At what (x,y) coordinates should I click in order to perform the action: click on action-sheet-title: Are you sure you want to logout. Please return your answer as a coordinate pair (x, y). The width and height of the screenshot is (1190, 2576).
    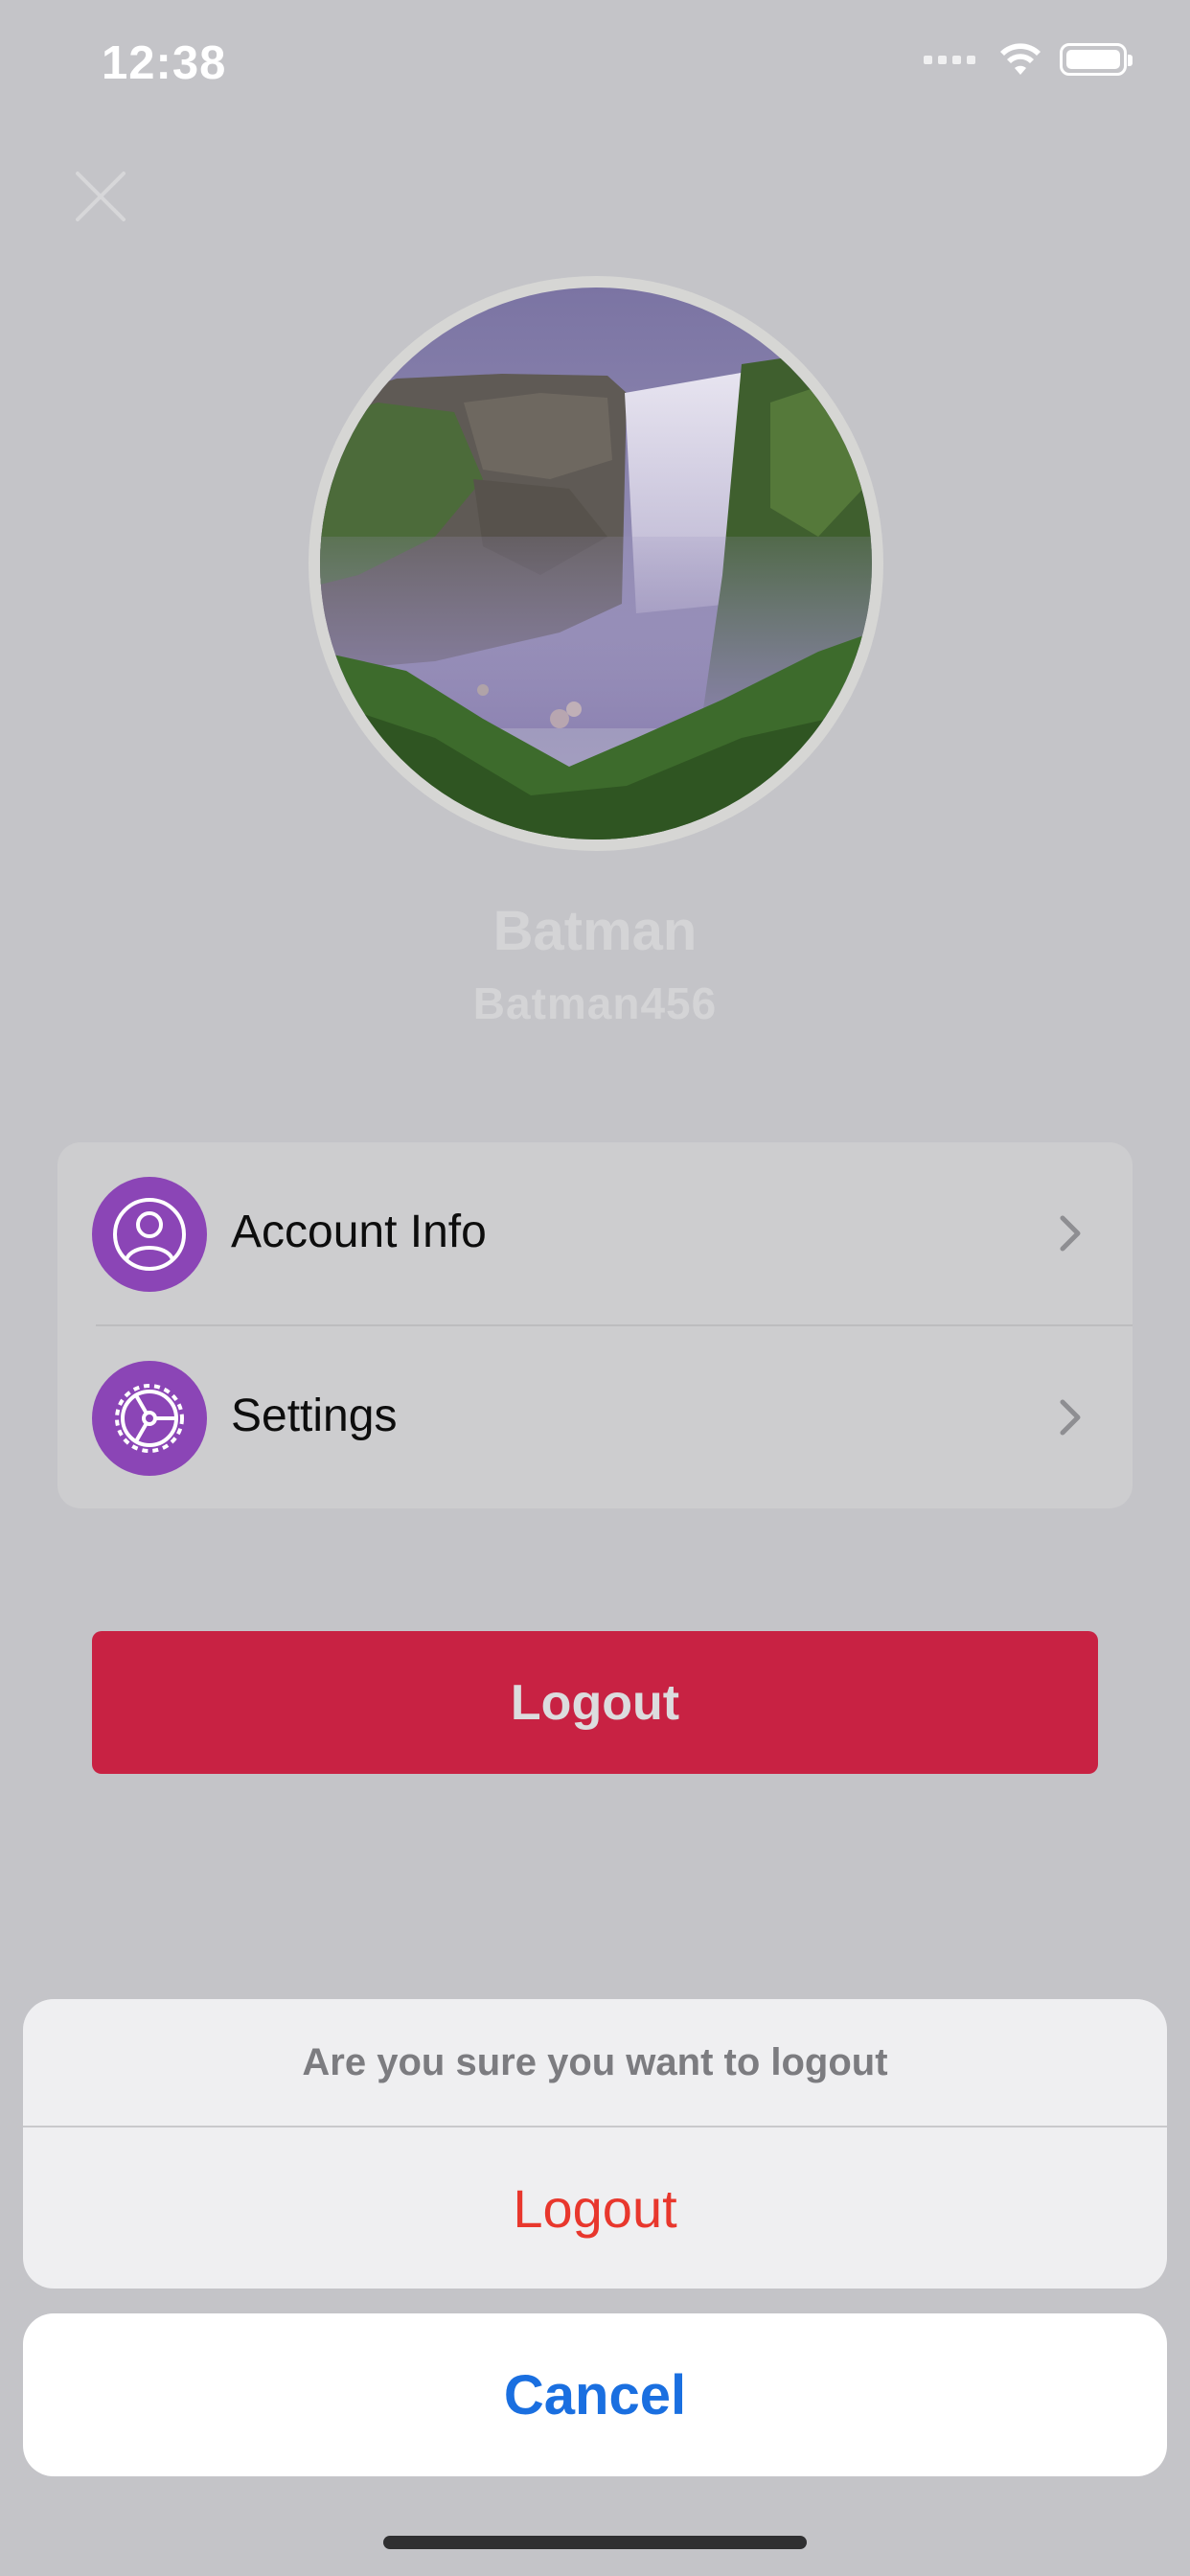
    Looking at the image, I should click on (595, 2062).